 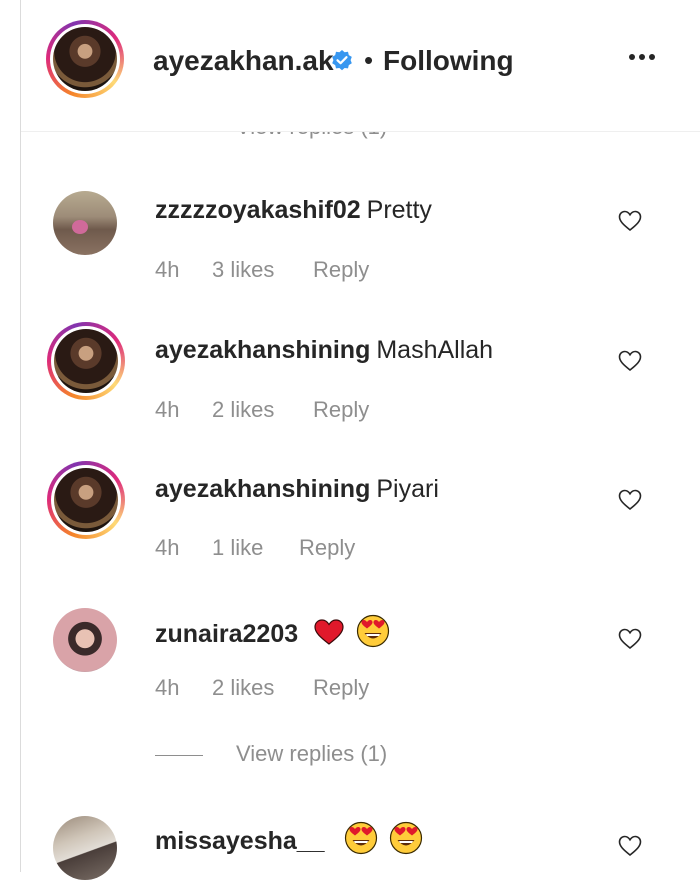 I want to click on comment-body: zunaira2203, so click(x=272, y=631).